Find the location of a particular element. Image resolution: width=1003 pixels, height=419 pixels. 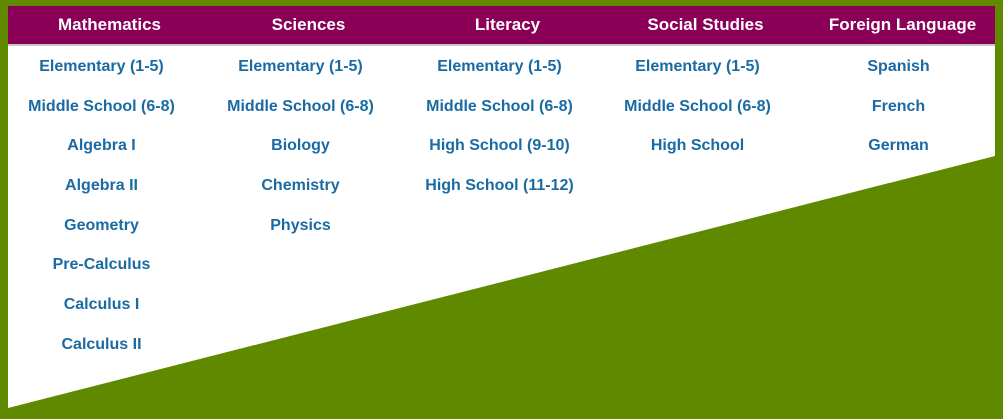

menu-link-physics: Physics is located at coordinates (300, 227).